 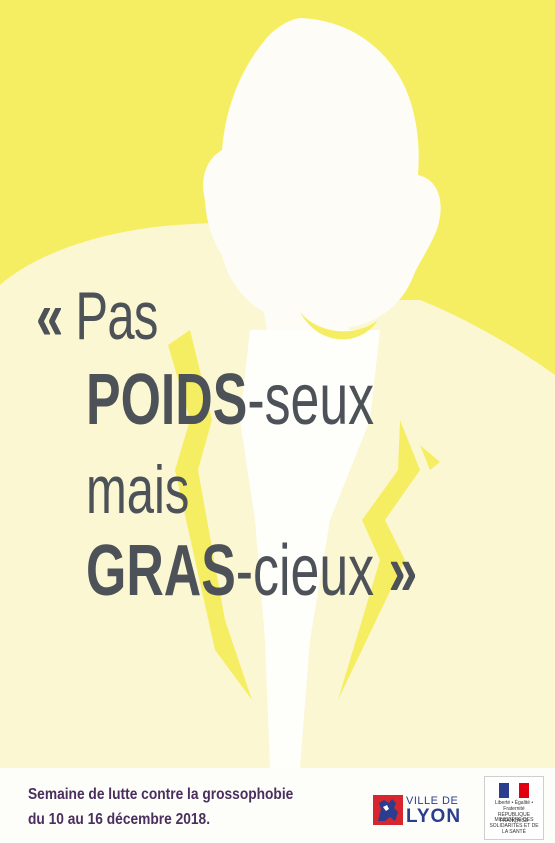 I want to click on word-pas: Pas, so click(x=116, y=316).